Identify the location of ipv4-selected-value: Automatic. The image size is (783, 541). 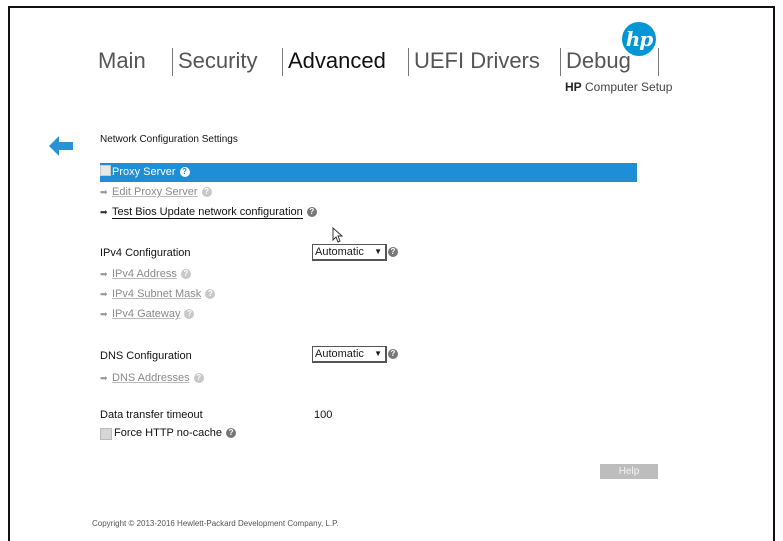
(339, 252).